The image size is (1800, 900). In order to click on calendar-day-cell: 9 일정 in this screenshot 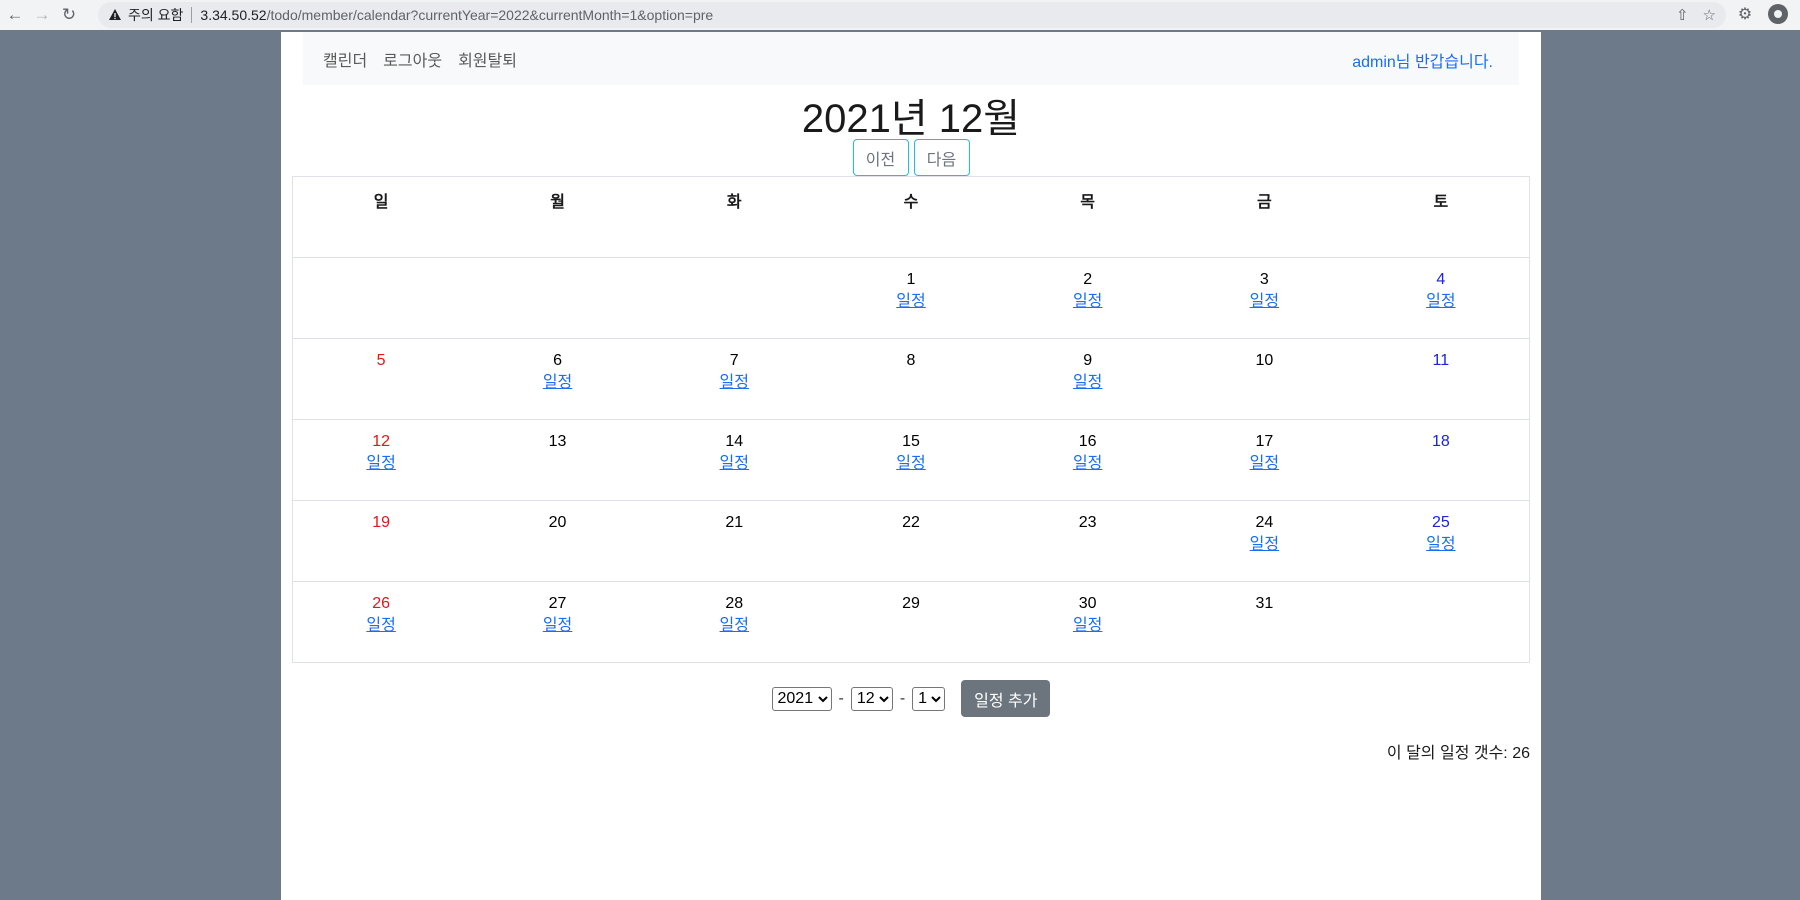, I will do `click(1088, 379)`.